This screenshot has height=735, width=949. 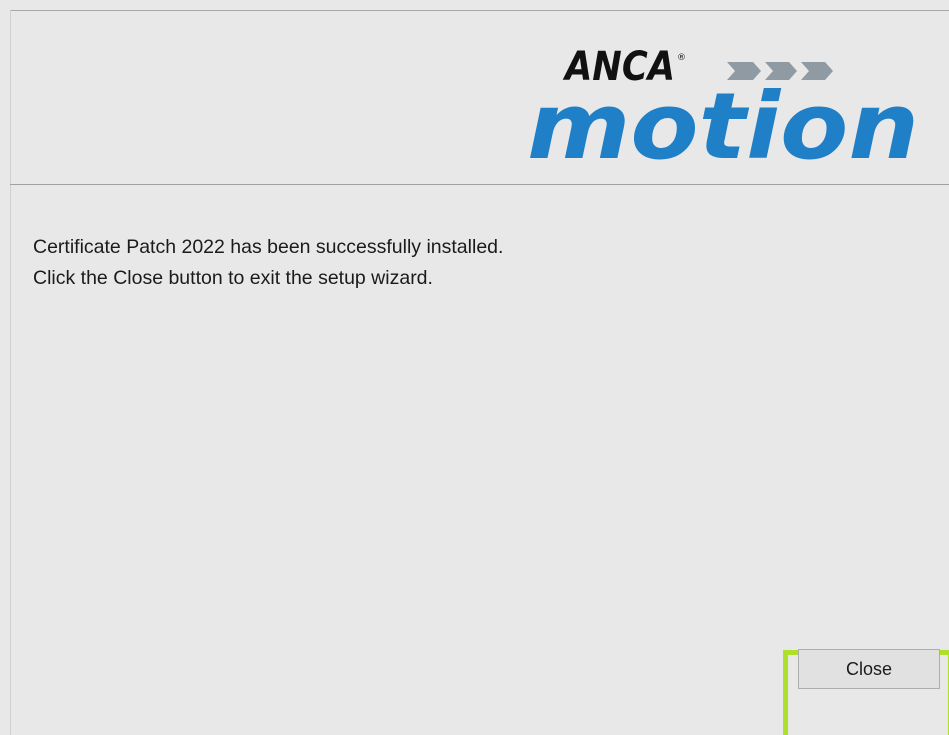 What do you see at coordinates (681, 58) in the screenshot?
I see `logo-registered-mark: ®` at bounding box center [681, 58].